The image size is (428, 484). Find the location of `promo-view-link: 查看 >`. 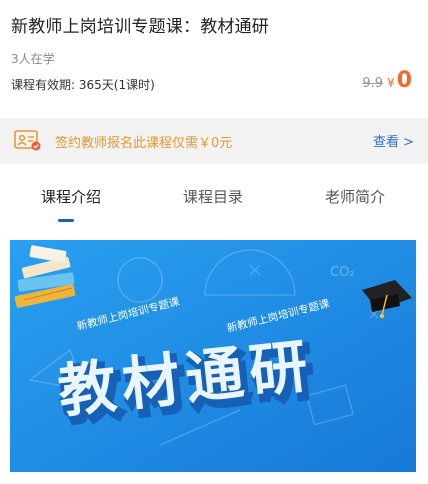

promo-view-link: 查看 > is located at coordinates (393, 140).